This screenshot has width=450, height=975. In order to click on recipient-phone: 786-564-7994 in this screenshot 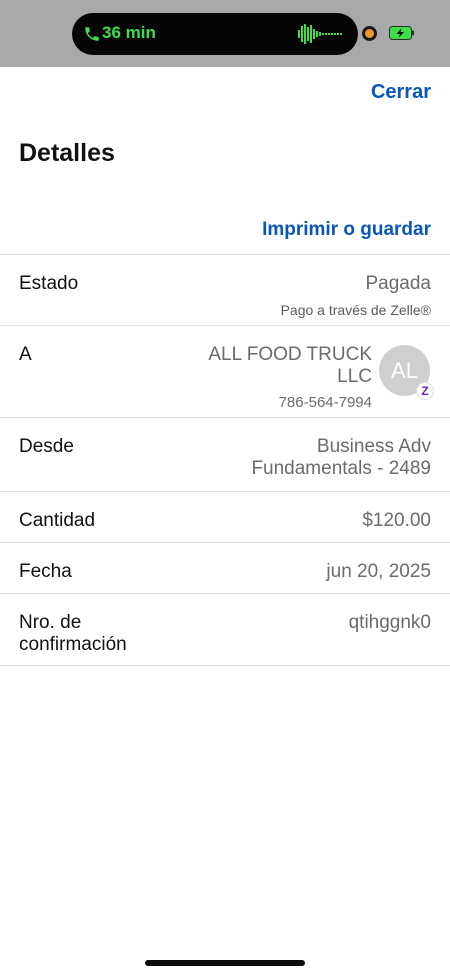, I will do `click(325, 402)`.